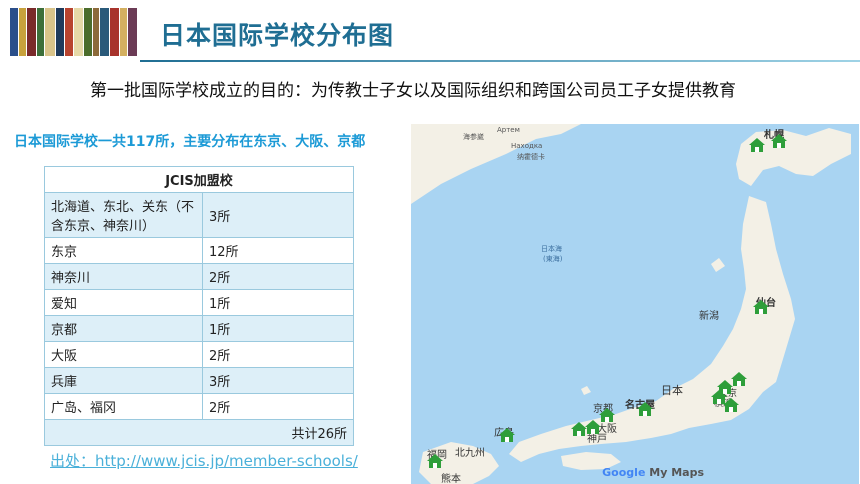  I want to click on brand-mymaps: My Maps, so click(676, 472).